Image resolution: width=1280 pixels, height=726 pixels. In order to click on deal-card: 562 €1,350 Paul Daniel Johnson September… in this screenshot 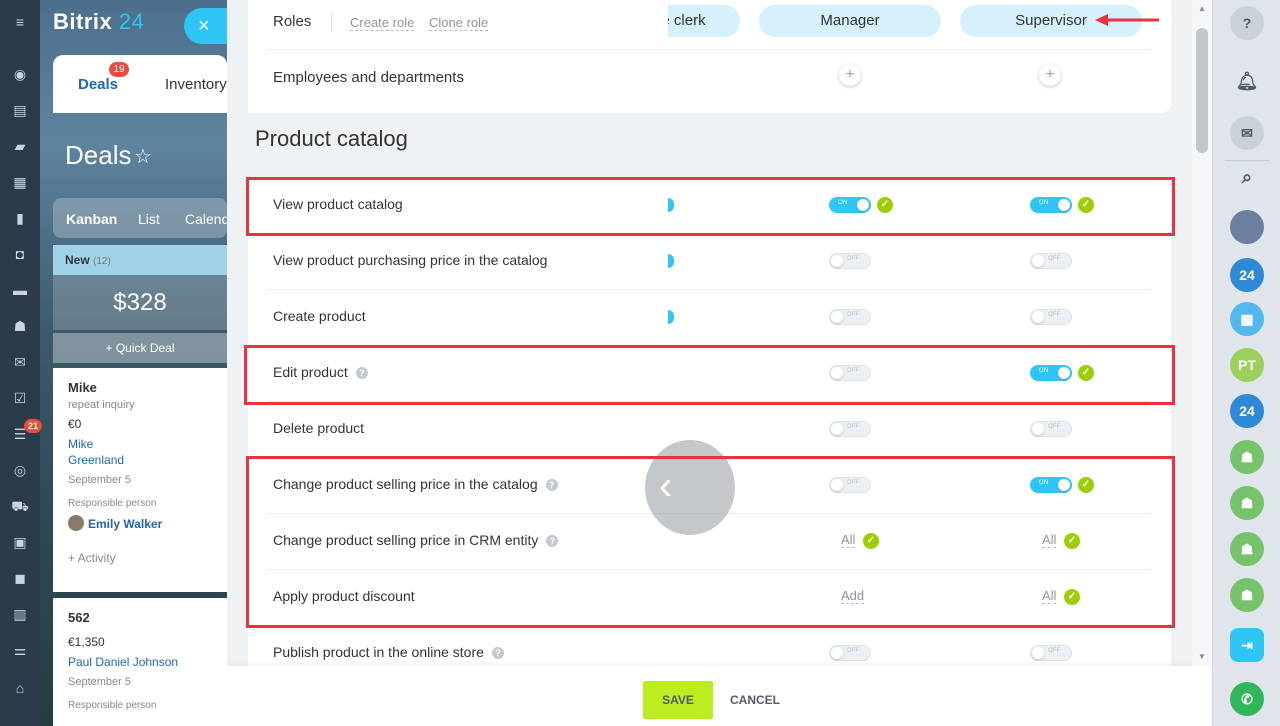, I will do `click(140, 662)`.